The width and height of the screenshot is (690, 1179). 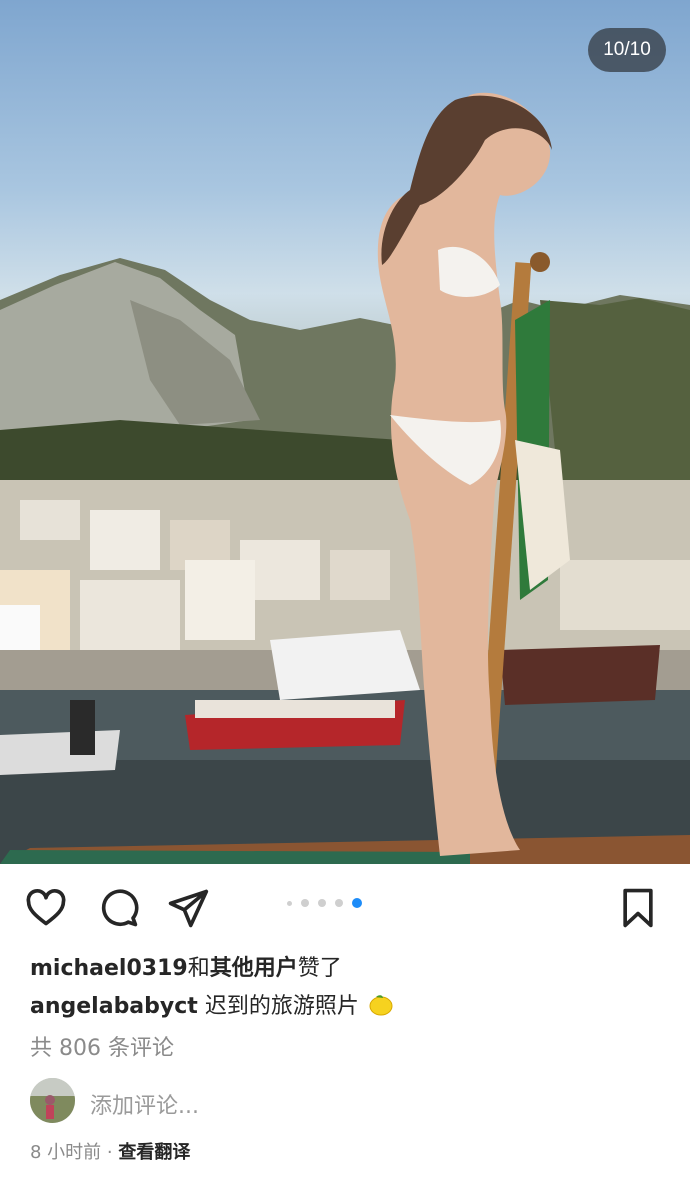 What do you see at coordinates (319, 968) in the screenshot?
I see `likes-suffix: 赞了` at bounding box center [319, 968].